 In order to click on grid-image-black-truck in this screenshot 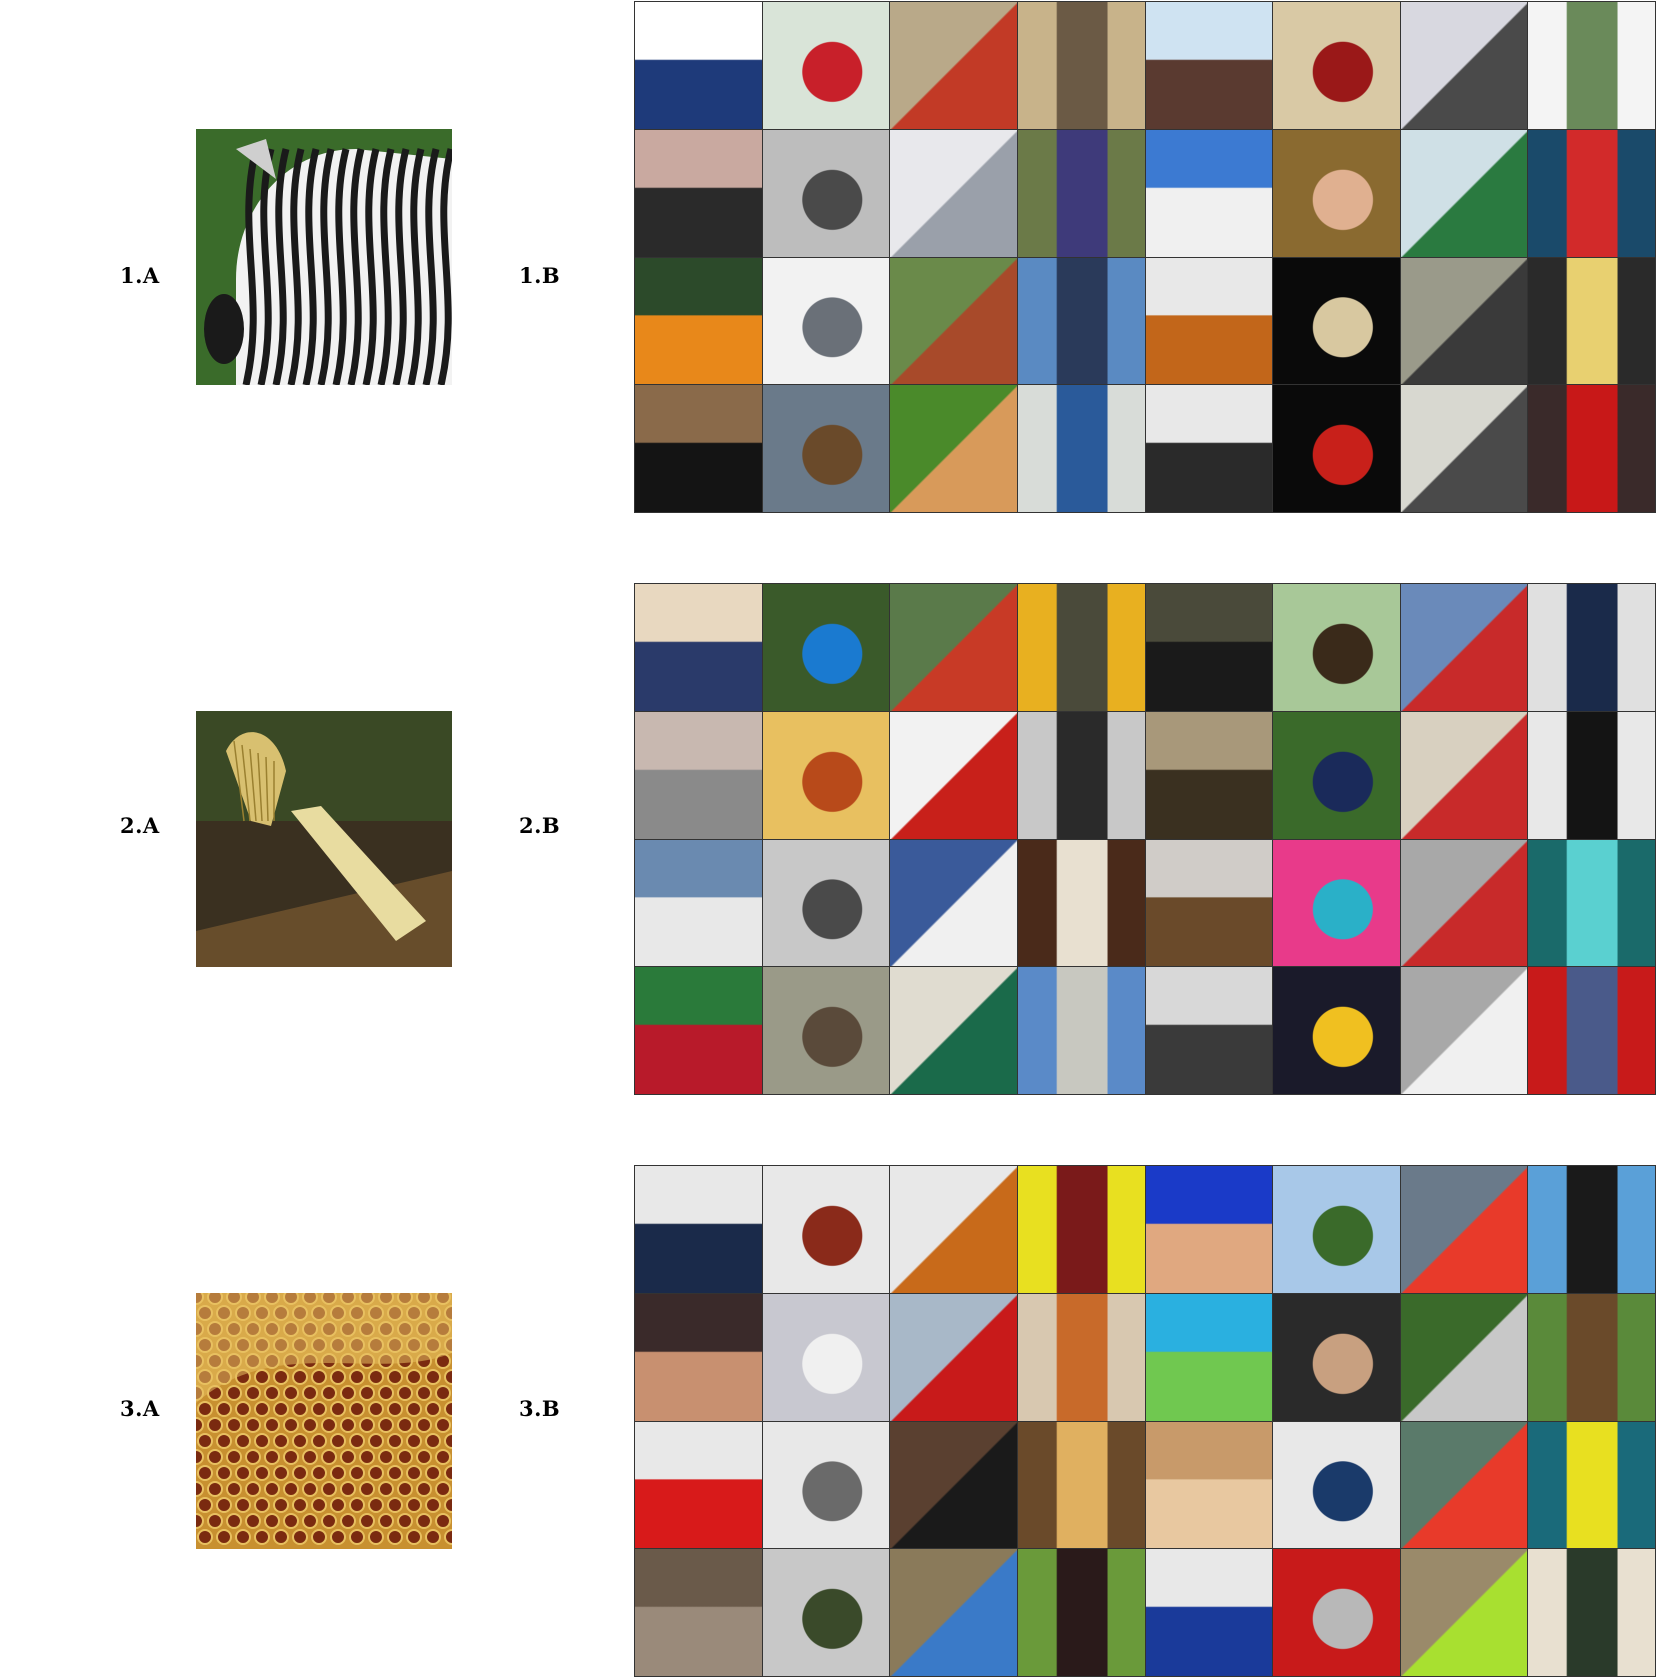, I will do `click(1591, 775)`.